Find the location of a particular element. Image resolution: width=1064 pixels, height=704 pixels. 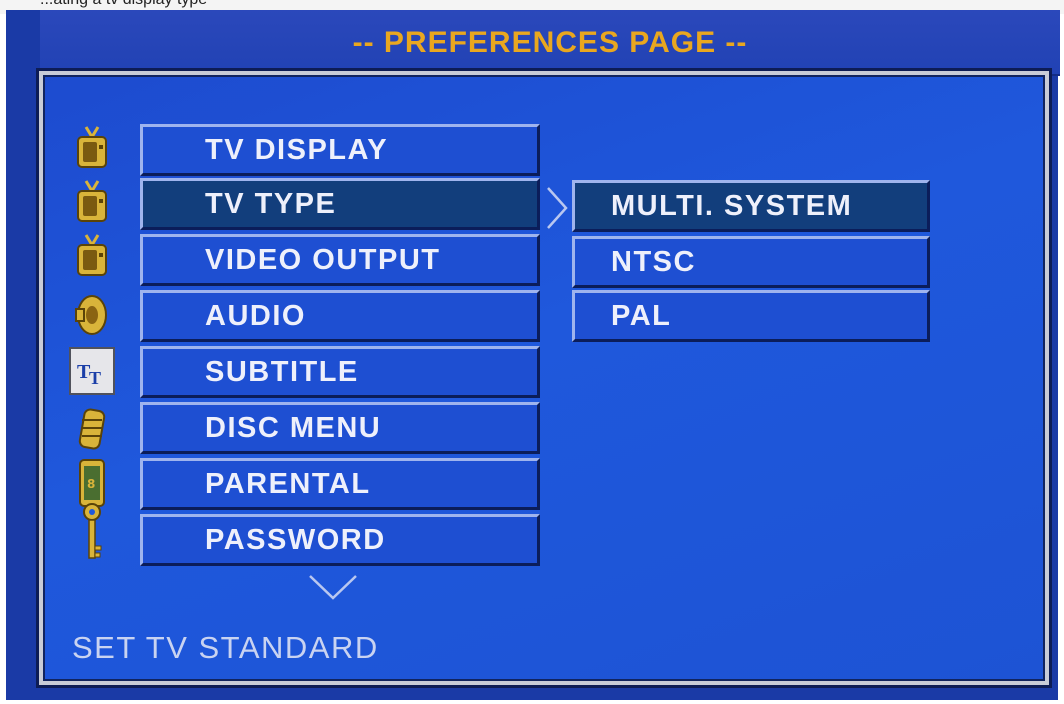

option-multi-system: MULTI. SYSTEM is located at coordinates (751, 206).